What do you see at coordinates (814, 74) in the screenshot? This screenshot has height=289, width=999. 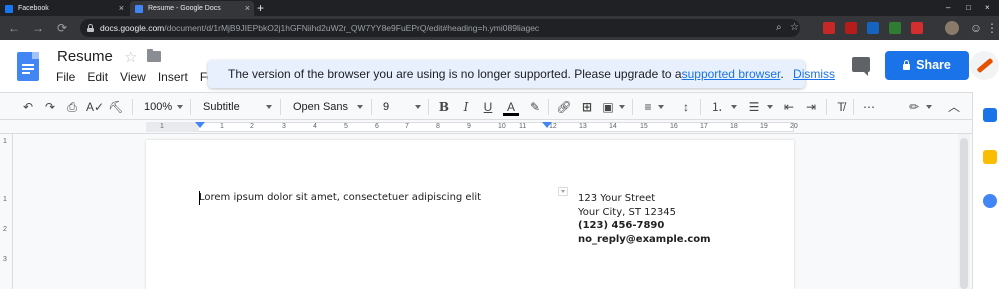 I see `dismiss-link: Dismiss` at bounding box center [814, 74].